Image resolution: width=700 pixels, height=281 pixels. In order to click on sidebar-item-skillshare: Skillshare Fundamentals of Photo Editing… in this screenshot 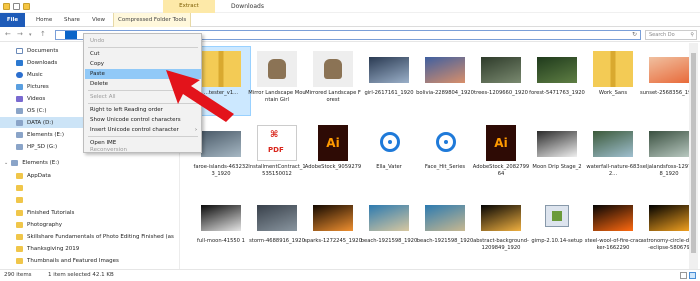, I will do `click(90, 236)`.